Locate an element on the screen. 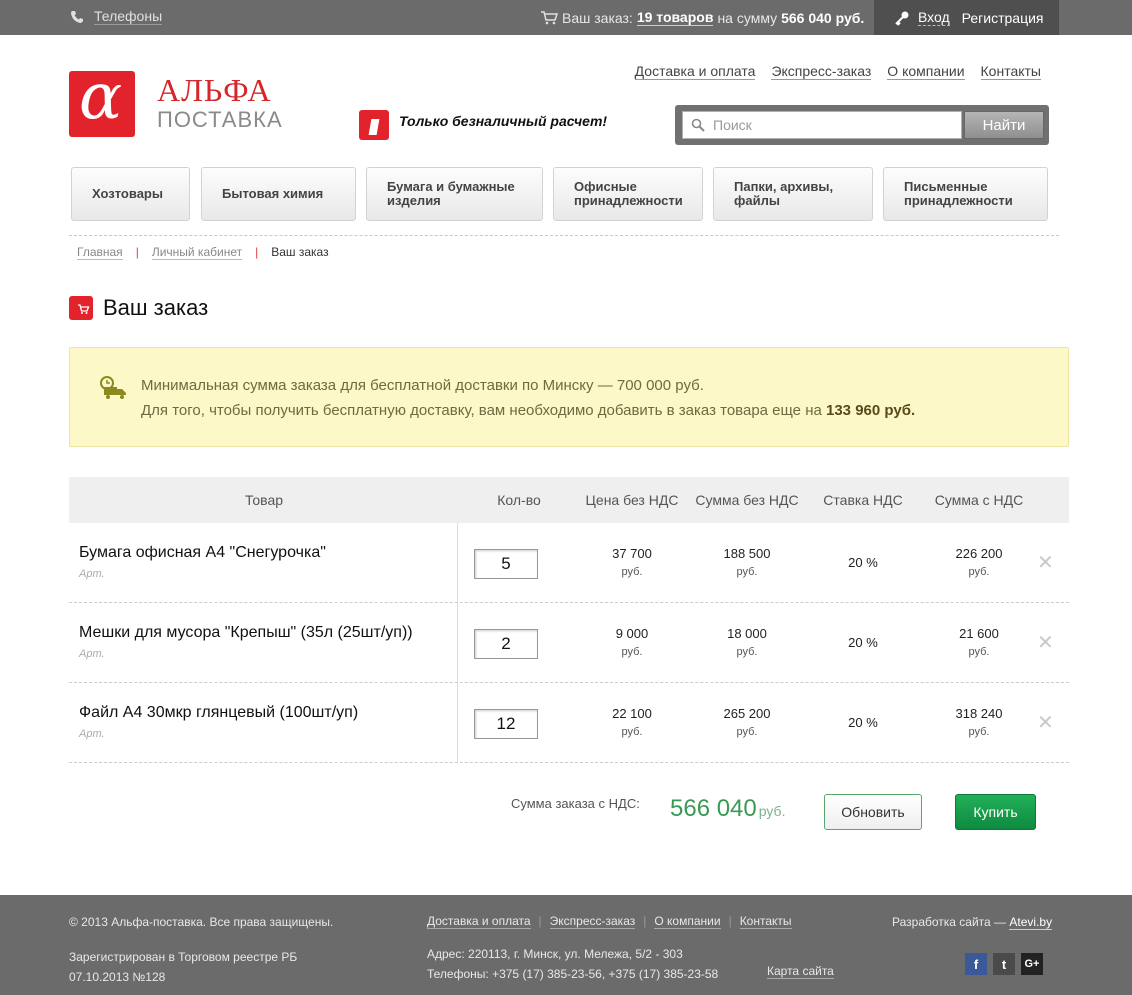  delivery-truck-icon is located at coordinates (113, 387).